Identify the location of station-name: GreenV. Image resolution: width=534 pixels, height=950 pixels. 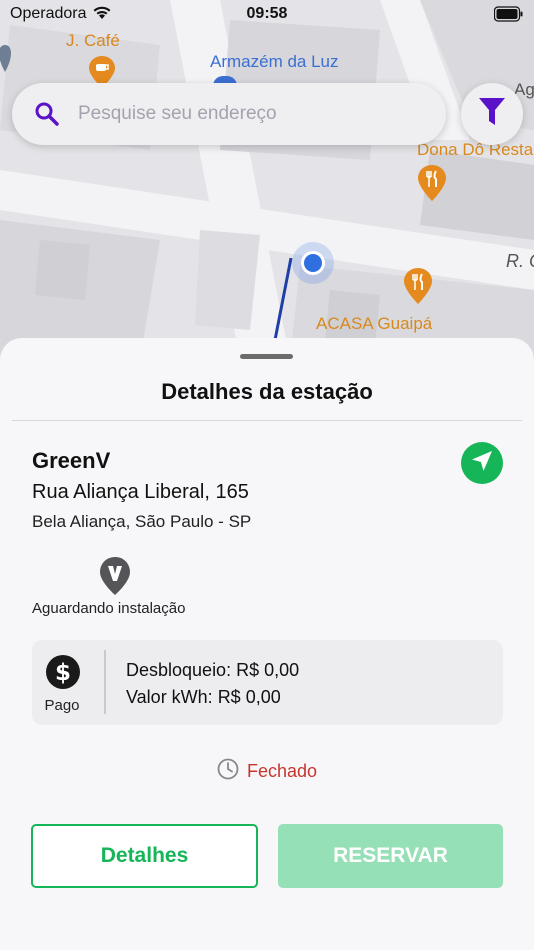
(71, 460).